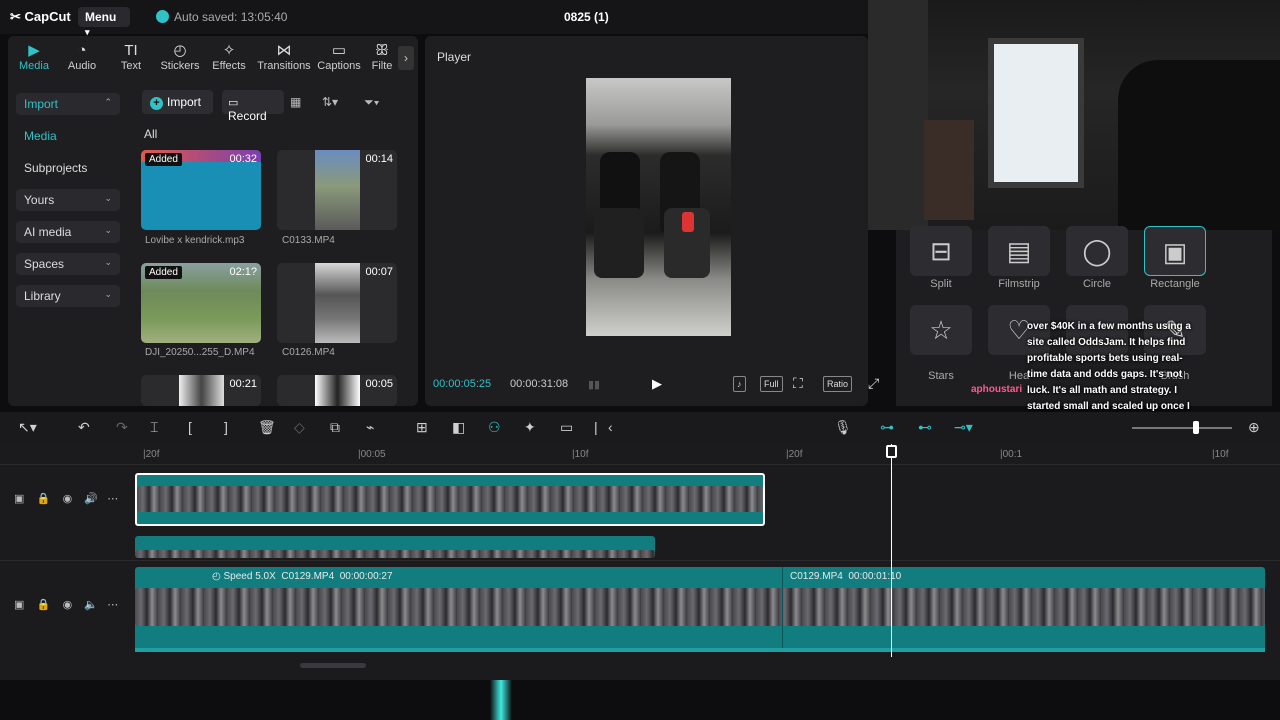 The height and width of the screenshot is (720, 1280). I want to click on tiktok-icon: ♪, so click(739, 384).